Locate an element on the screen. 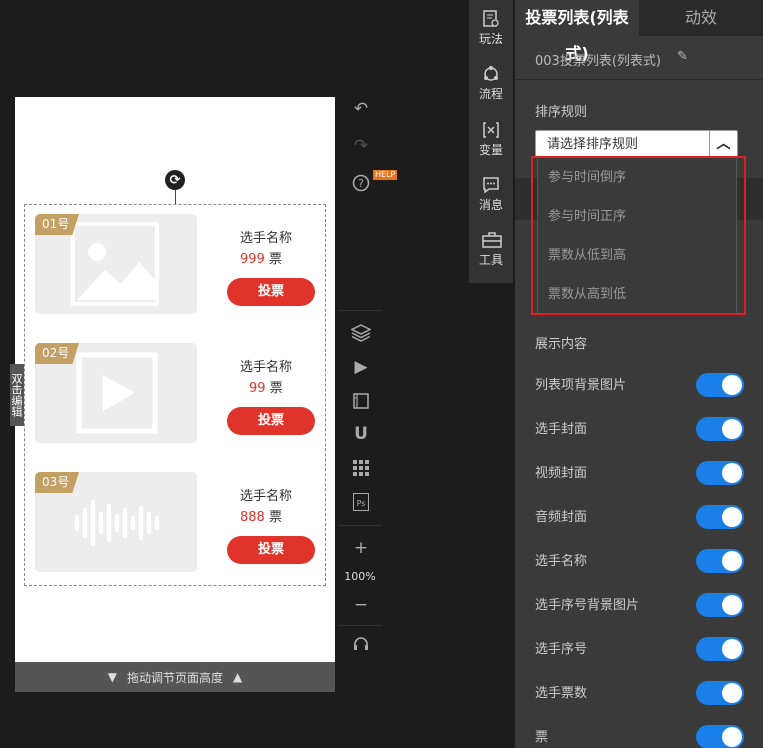  player-number-badge: 02号 is located at coordinates (57, 353).